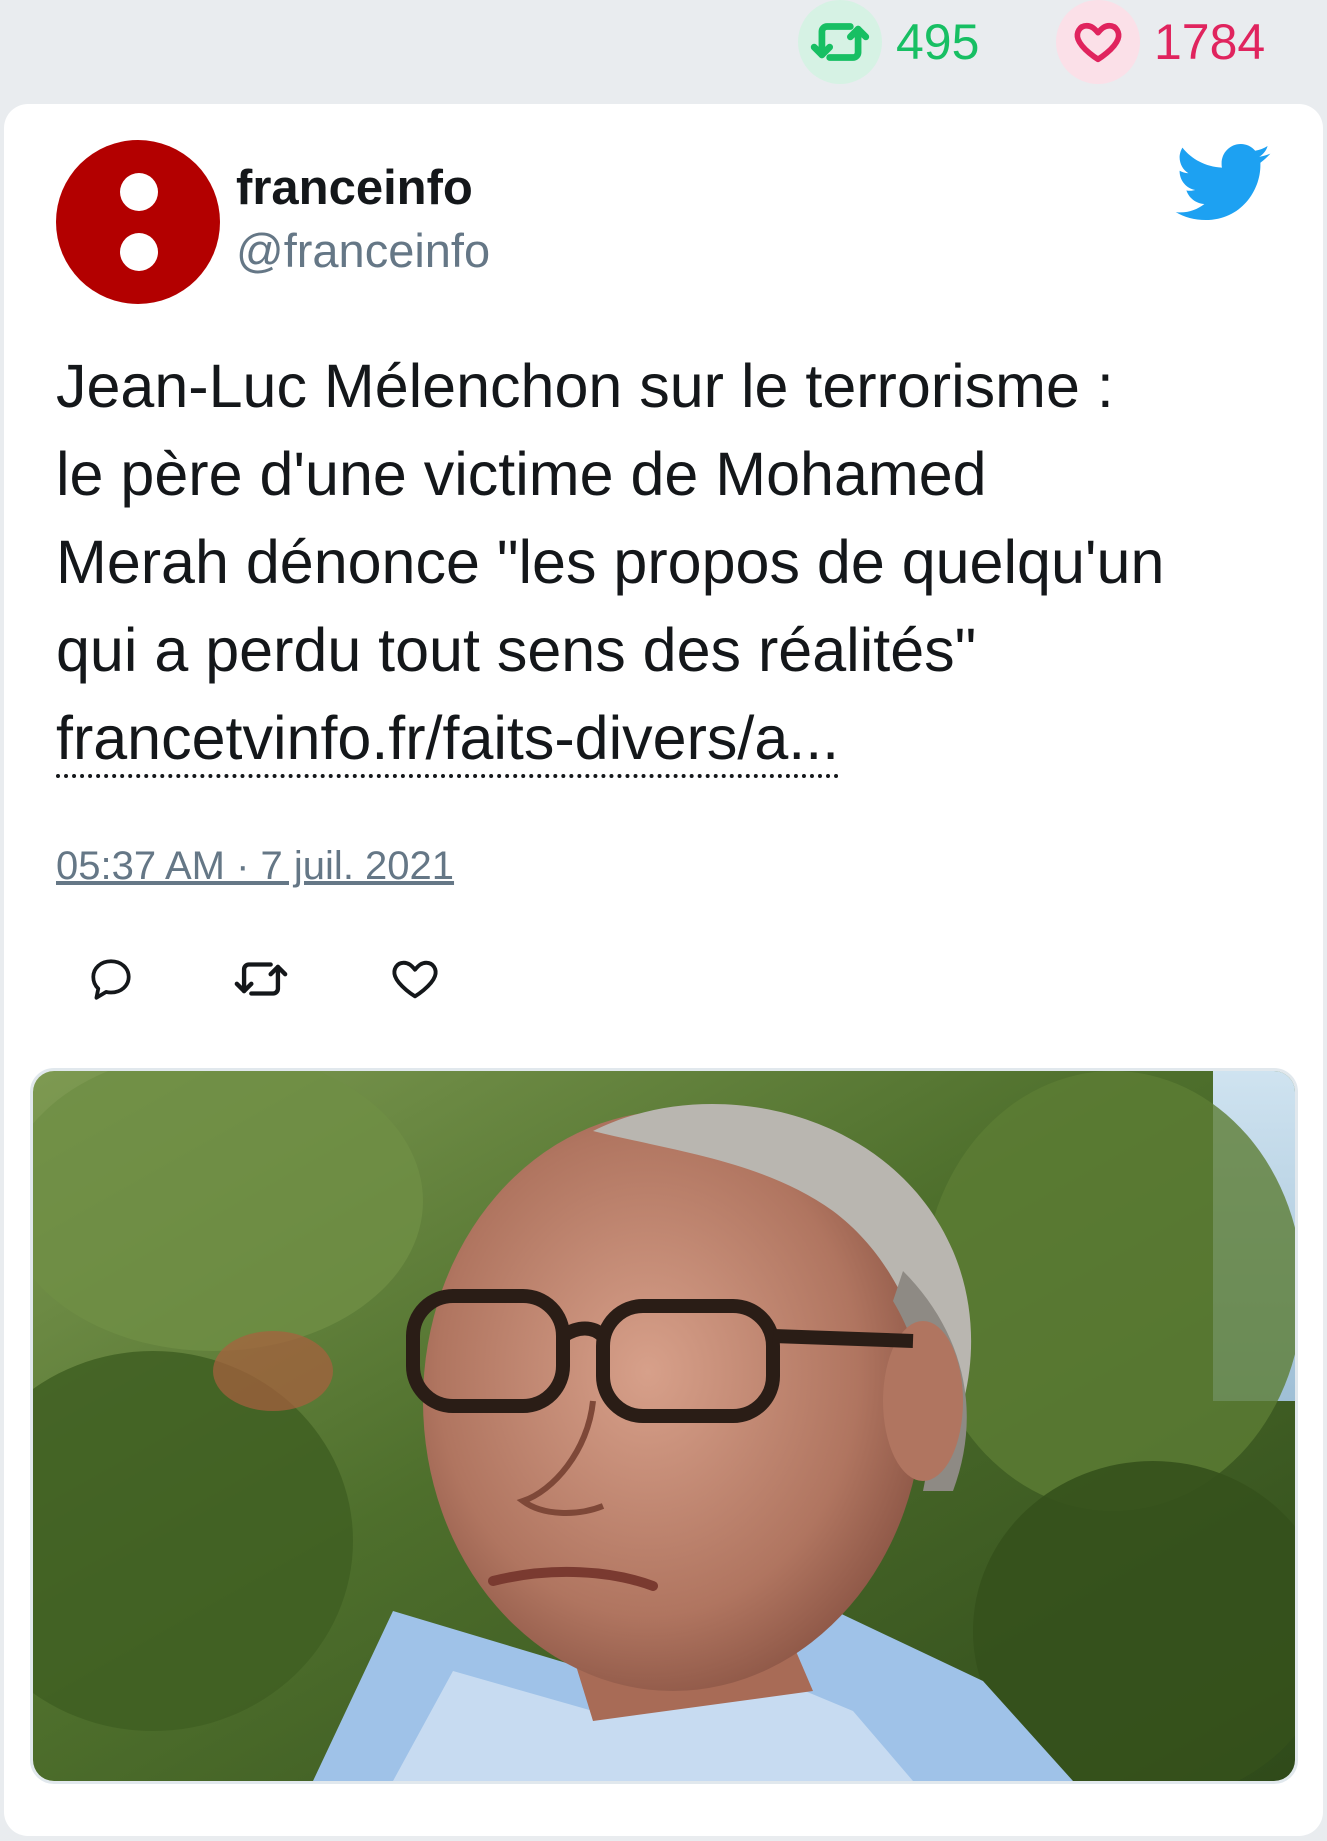 The width and height of the screenshot is (1327, 1841). Describe the element at coordinates (139, 192) in the screenshot. I see `avatar-dot-top` at that location.